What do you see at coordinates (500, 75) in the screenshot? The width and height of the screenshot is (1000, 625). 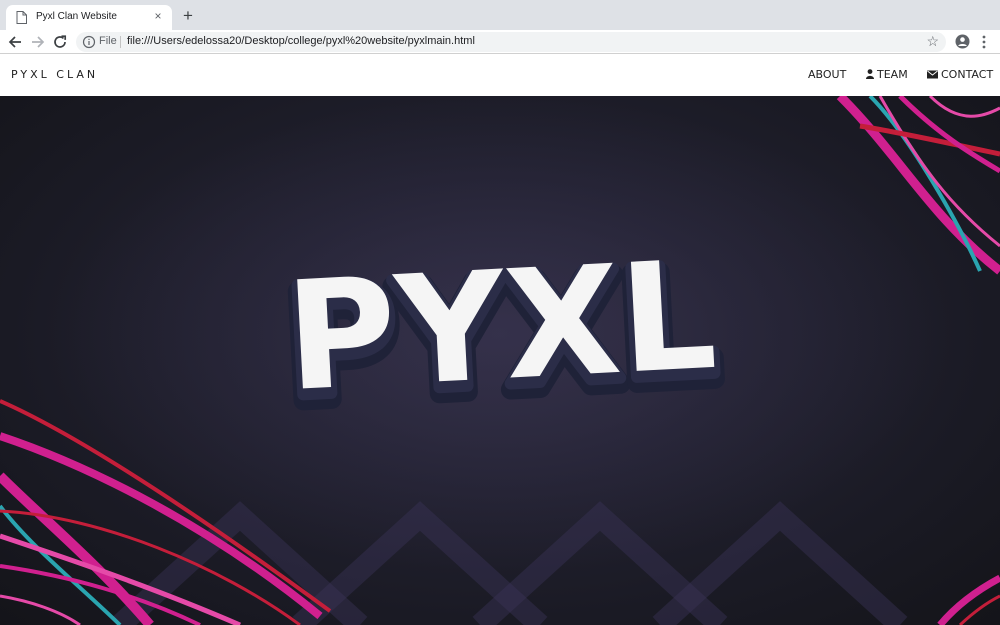 I see `site-navbar: PYXL CLAN ABOUT TEAM CONTACT` at bounding box center [500, 75].